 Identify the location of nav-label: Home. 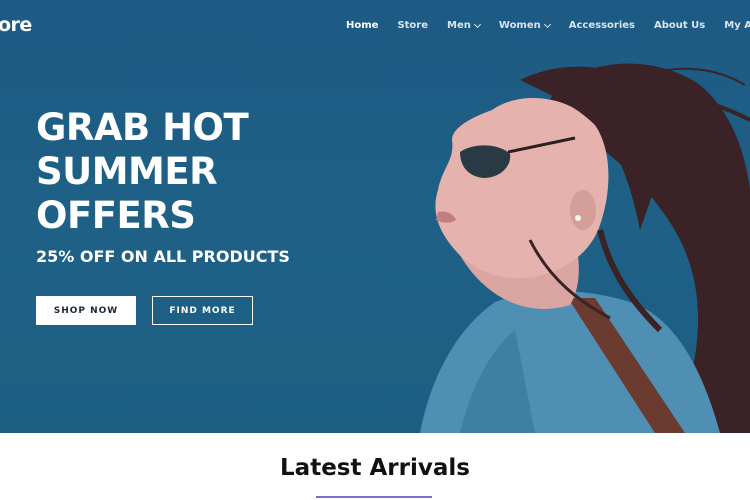
(362, 25).